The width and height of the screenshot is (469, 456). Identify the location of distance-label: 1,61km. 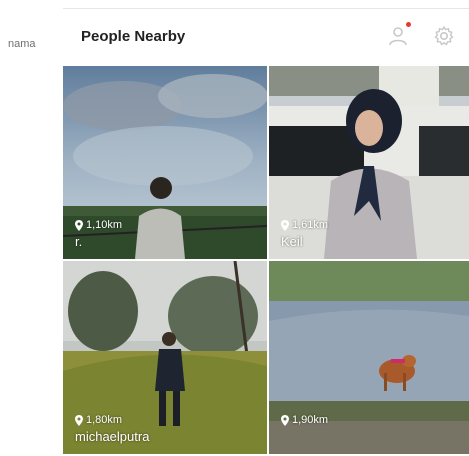
(304, 225).